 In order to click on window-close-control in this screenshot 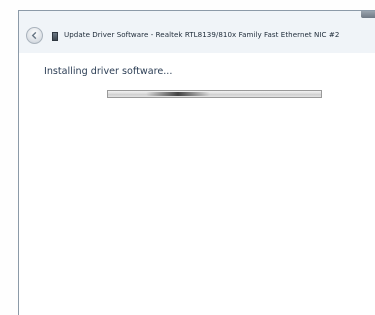, I will do `click(368, 14)`.